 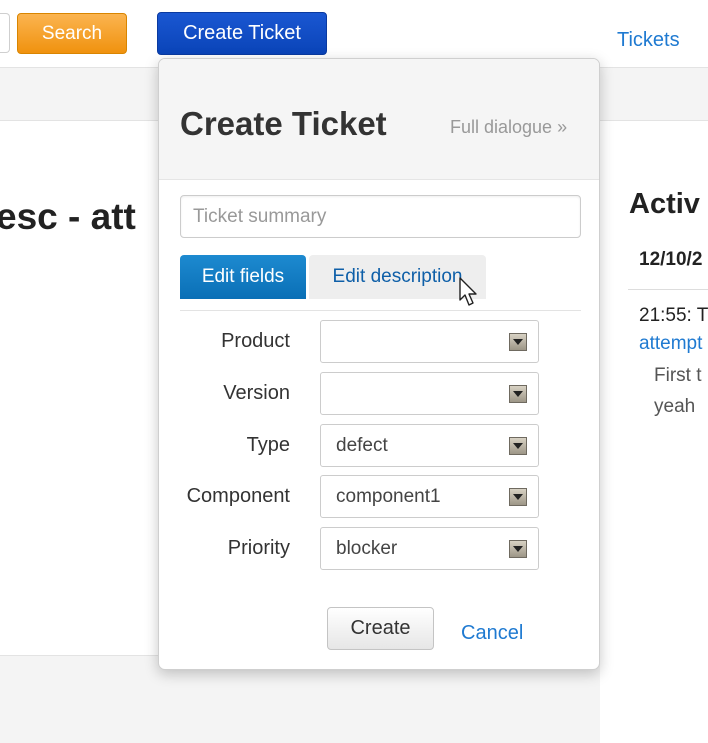 What do you see at coordinates (429, 445) in the screenshot?
I see `type-select: defect` at bounding box center [429, 445].